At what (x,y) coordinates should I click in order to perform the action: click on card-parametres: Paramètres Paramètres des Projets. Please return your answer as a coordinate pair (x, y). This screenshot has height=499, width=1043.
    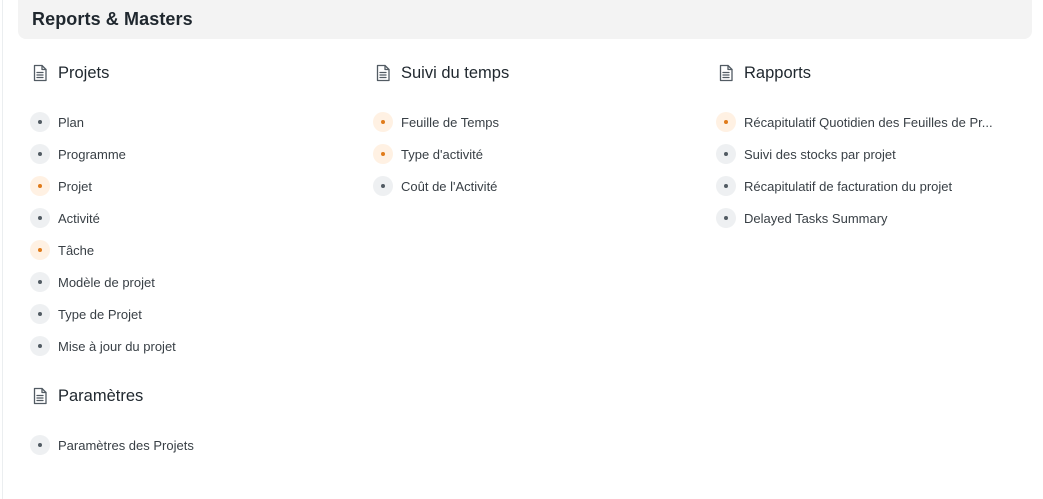
    Looking at the image, I should click on (185, 423).